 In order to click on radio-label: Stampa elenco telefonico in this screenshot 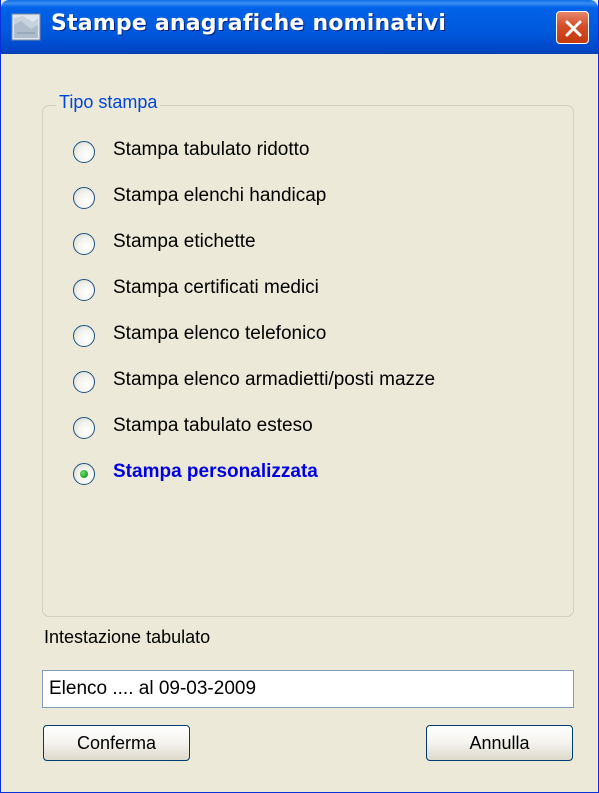, I will do `click(220, 333)`.